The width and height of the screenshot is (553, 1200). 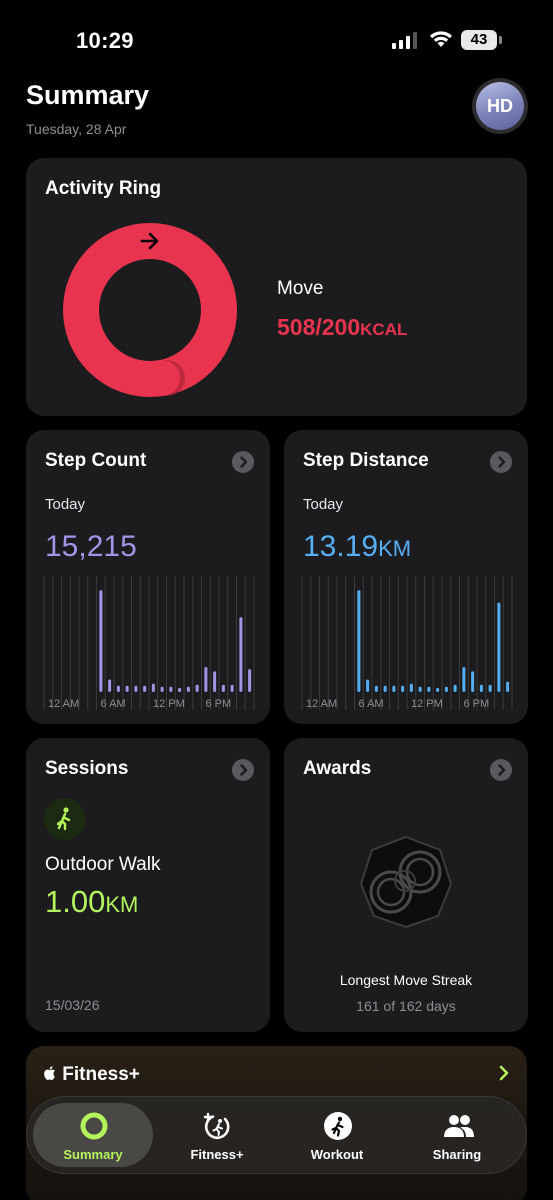 What do you see at coordinates (105, 40) in the screenshot?
I see `status-time: 10:29` at bounding box center [105, 40].